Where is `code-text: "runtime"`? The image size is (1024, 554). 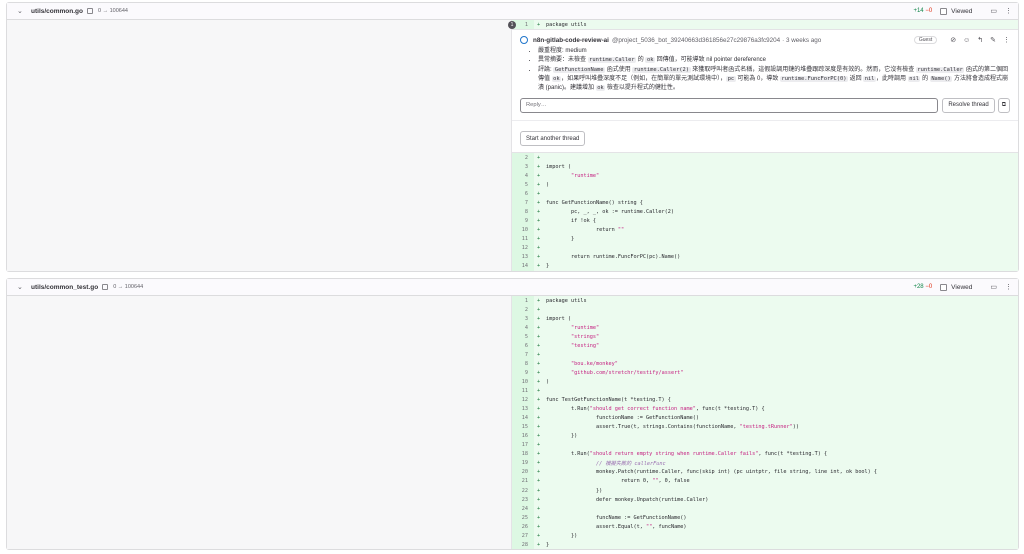
code-text: "runtime" is located at coordinates (585, 175).